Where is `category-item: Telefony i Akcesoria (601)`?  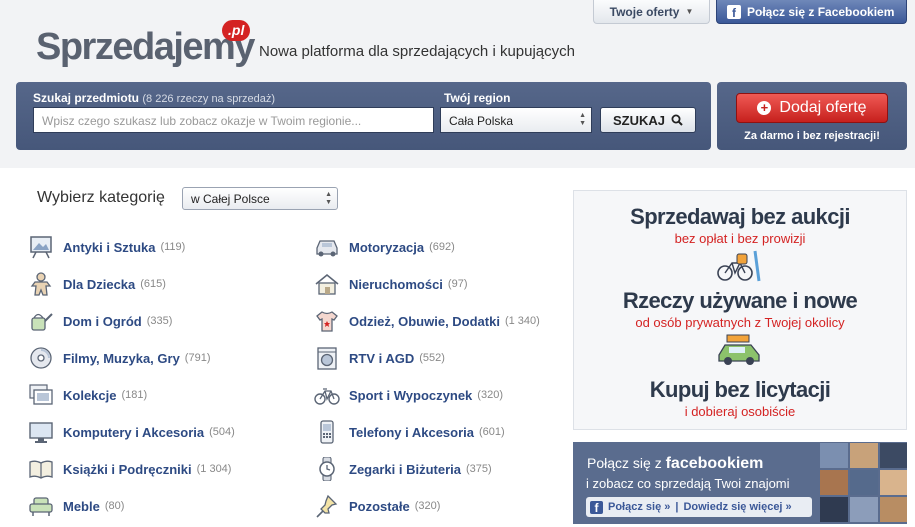 category-item: Telefony i Akcesoria (601) is located at coordinates (409, 432).